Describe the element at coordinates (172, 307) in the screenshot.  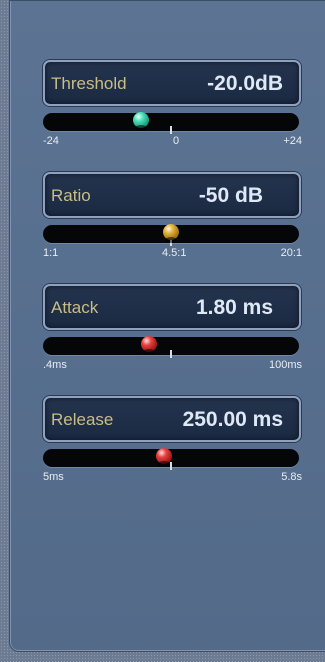
I see `attack-display: Attack 1.80 ms` at that location.